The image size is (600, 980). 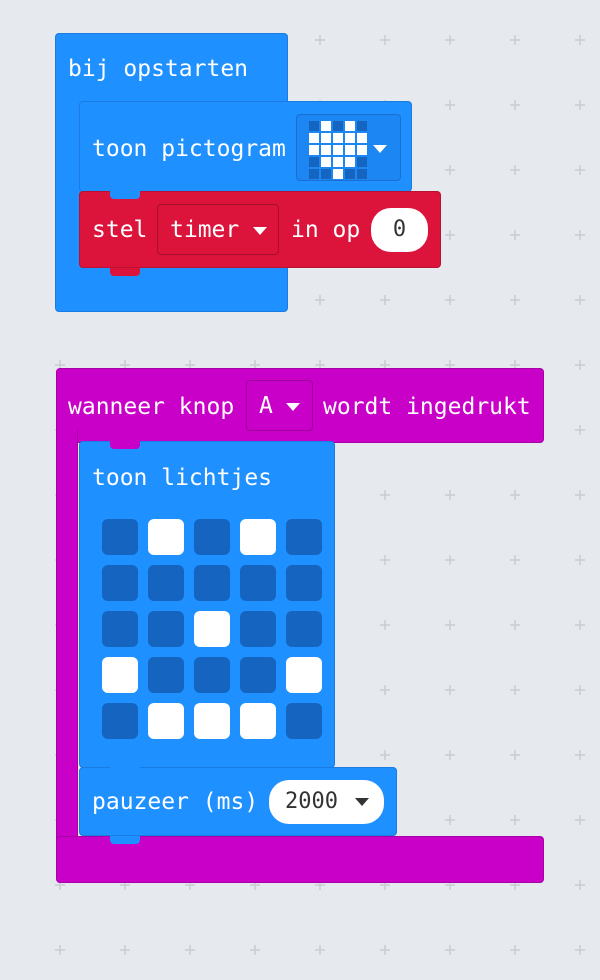 I want to click on set-value-input: 0, so click(x=399, y=230).